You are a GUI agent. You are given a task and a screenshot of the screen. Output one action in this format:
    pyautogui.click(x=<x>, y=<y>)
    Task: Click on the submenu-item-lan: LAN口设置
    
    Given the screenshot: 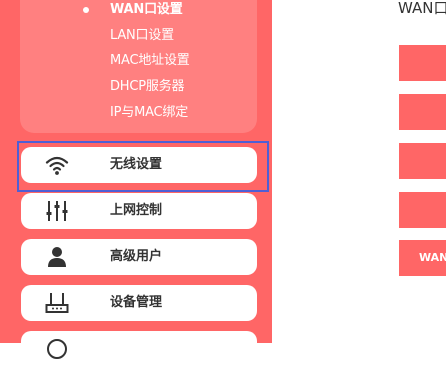 What is the action you would take?
    pyautogui.click(x=142, y=36)
    